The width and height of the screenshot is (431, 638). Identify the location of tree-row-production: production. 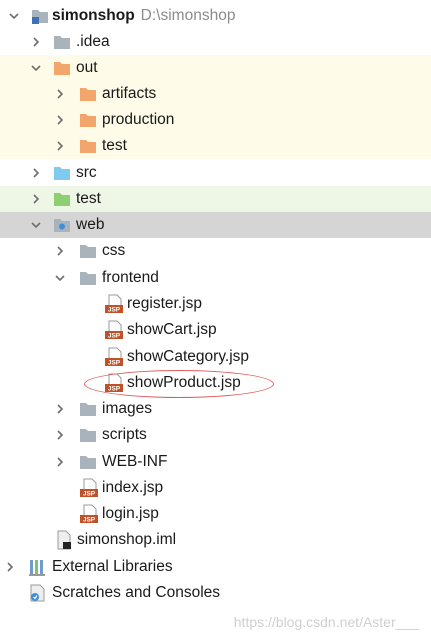
(215, 120).